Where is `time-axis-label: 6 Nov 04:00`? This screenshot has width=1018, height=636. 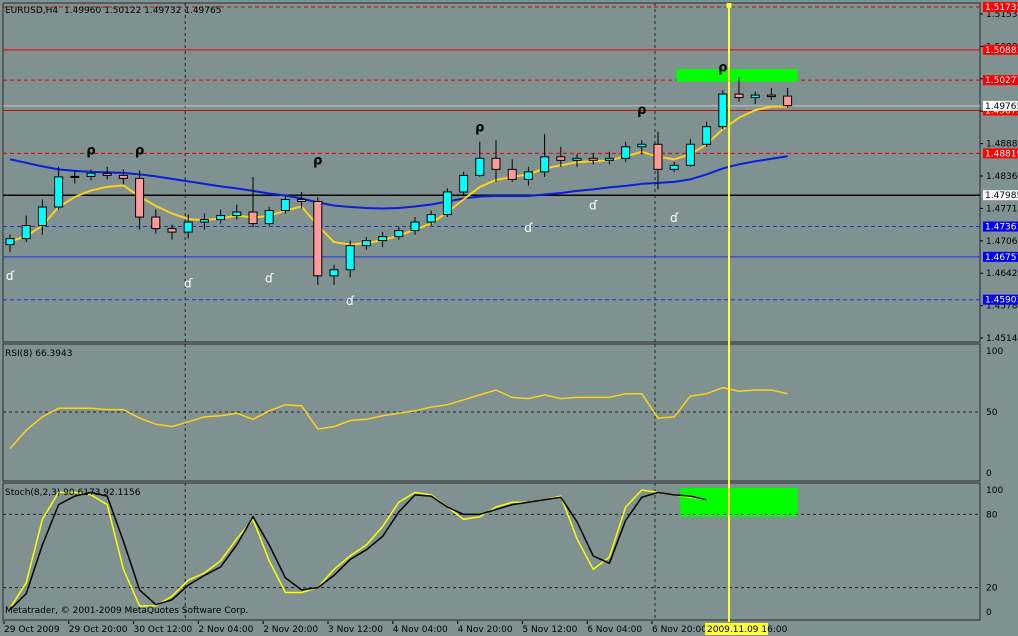 time-axis-label: 6 Nov 04:00 is located at coordinates (614, 630).